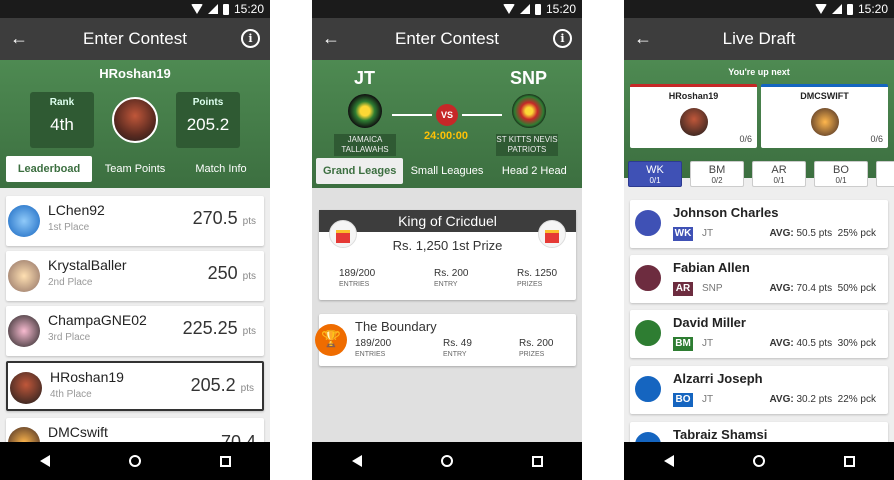  I want to click on position-badge: AR, so click(683, 289).